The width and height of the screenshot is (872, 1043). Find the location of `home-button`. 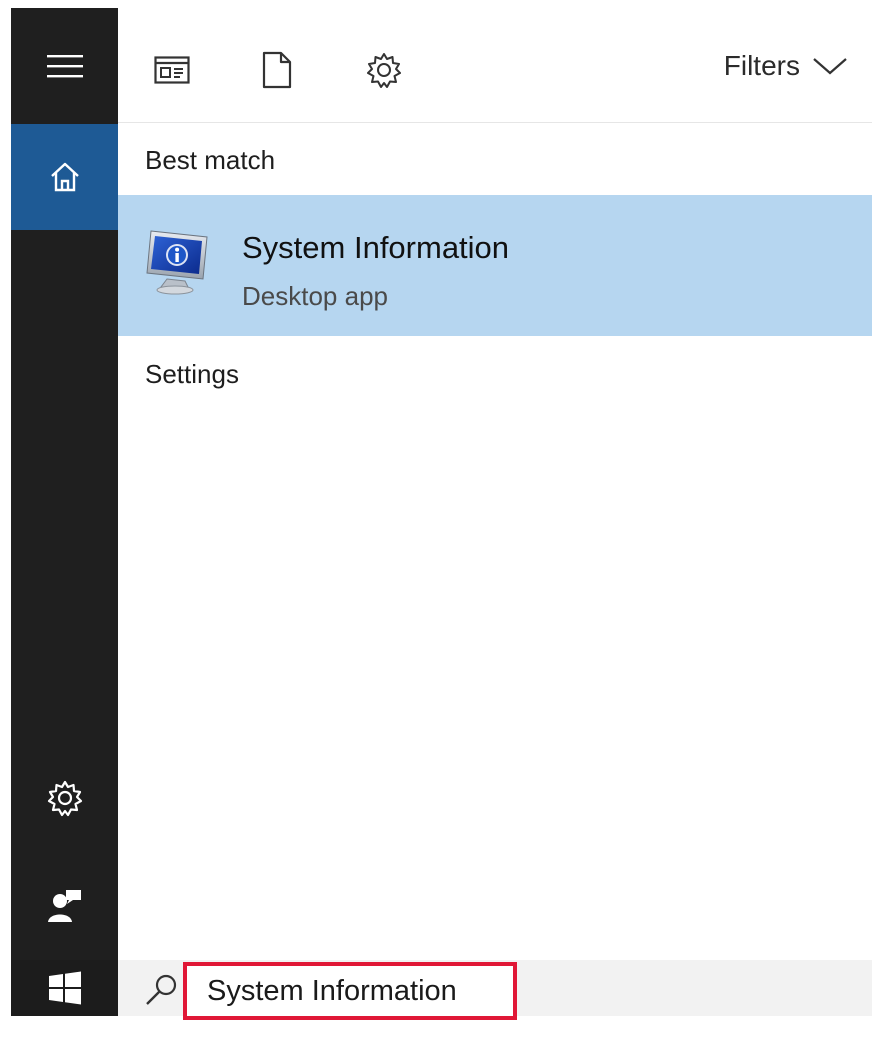

home-button is located at coordinates (64, 177).